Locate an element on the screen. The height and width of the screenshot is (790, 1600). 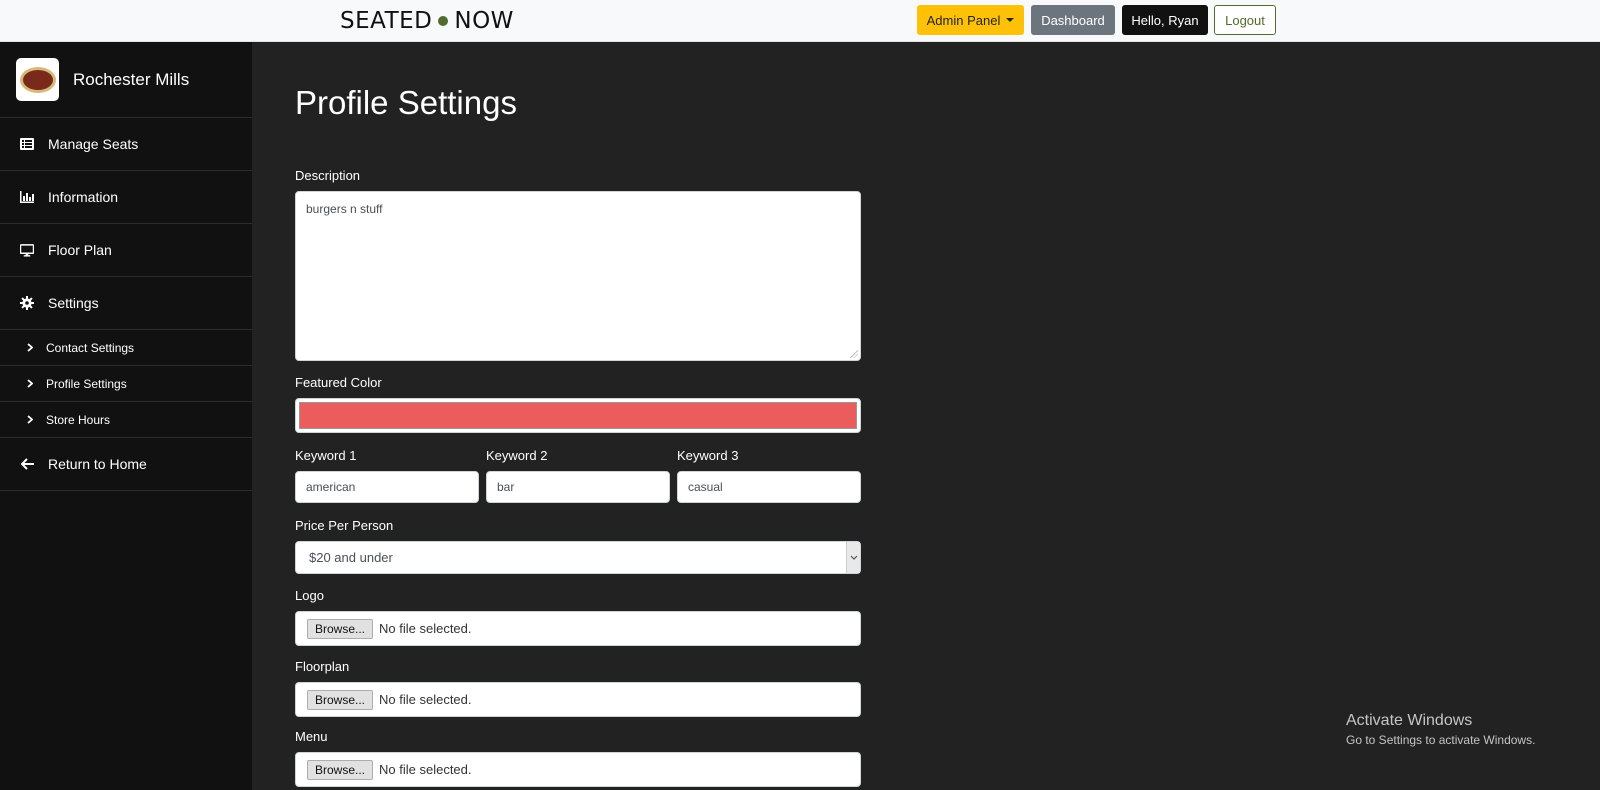
sidebar-item-label: Information is located at coordinates (83, 197).